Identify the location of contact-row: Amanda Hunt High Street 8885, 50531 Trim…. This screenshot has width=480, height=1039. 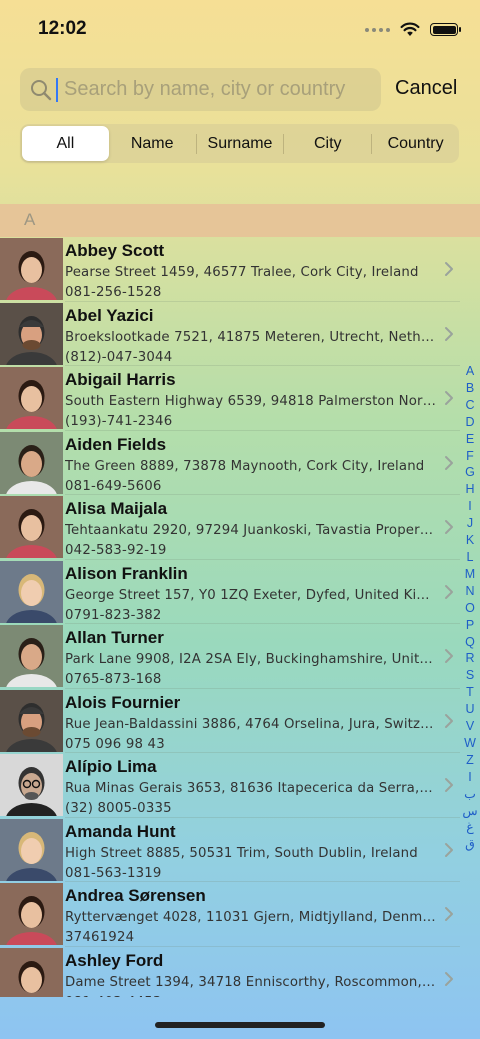
(240, 850).